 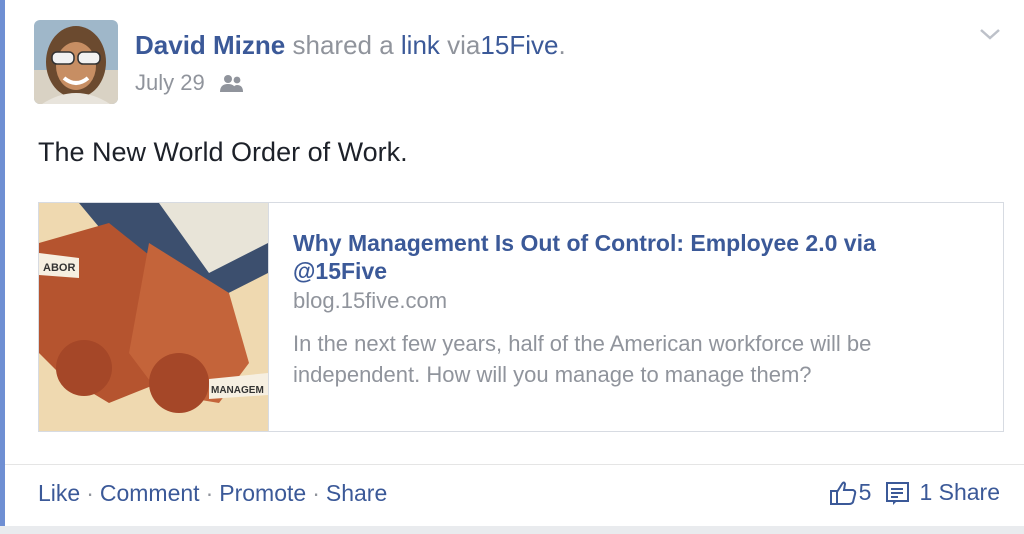 What do you see at coordinates (343, 45) in the screenshot?
I see `action-text: shared a` at bounding box center [343, 45].